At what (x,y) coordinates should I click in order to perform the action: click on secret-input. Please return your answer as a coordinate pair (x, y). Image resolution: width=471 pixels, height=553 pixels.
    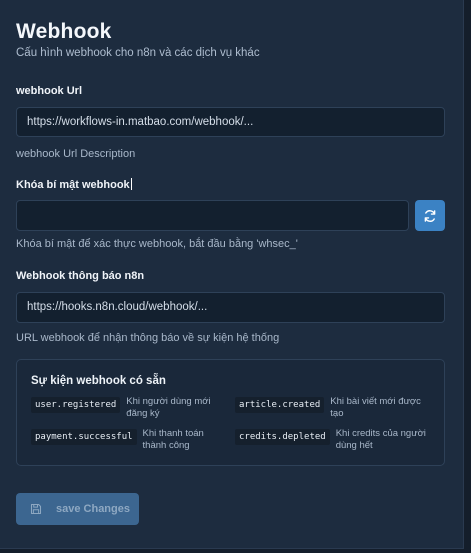
    Looking at the image, I should click on (212, 215).